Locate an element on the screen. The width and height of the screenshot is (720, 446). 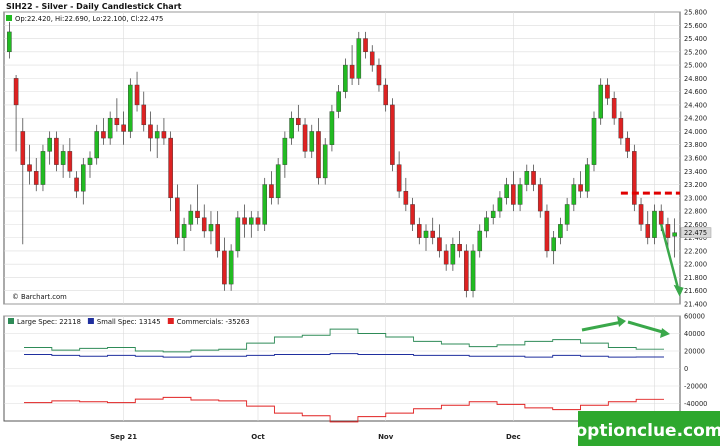
price-y-tick-label: 23.400 is located at coordinates (695, 172).